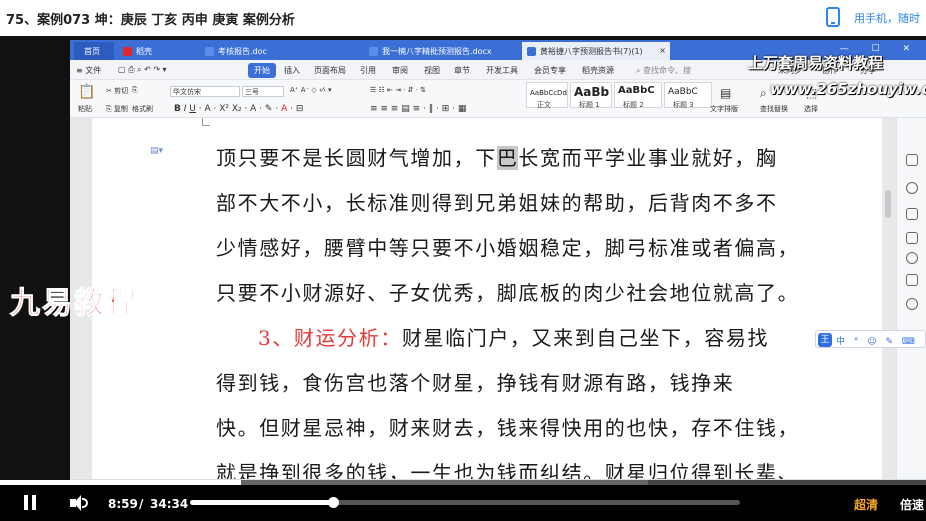  Describe the element at coordinates (123, 504) in the screenshot. I see `current-time: 8:59` at that location.